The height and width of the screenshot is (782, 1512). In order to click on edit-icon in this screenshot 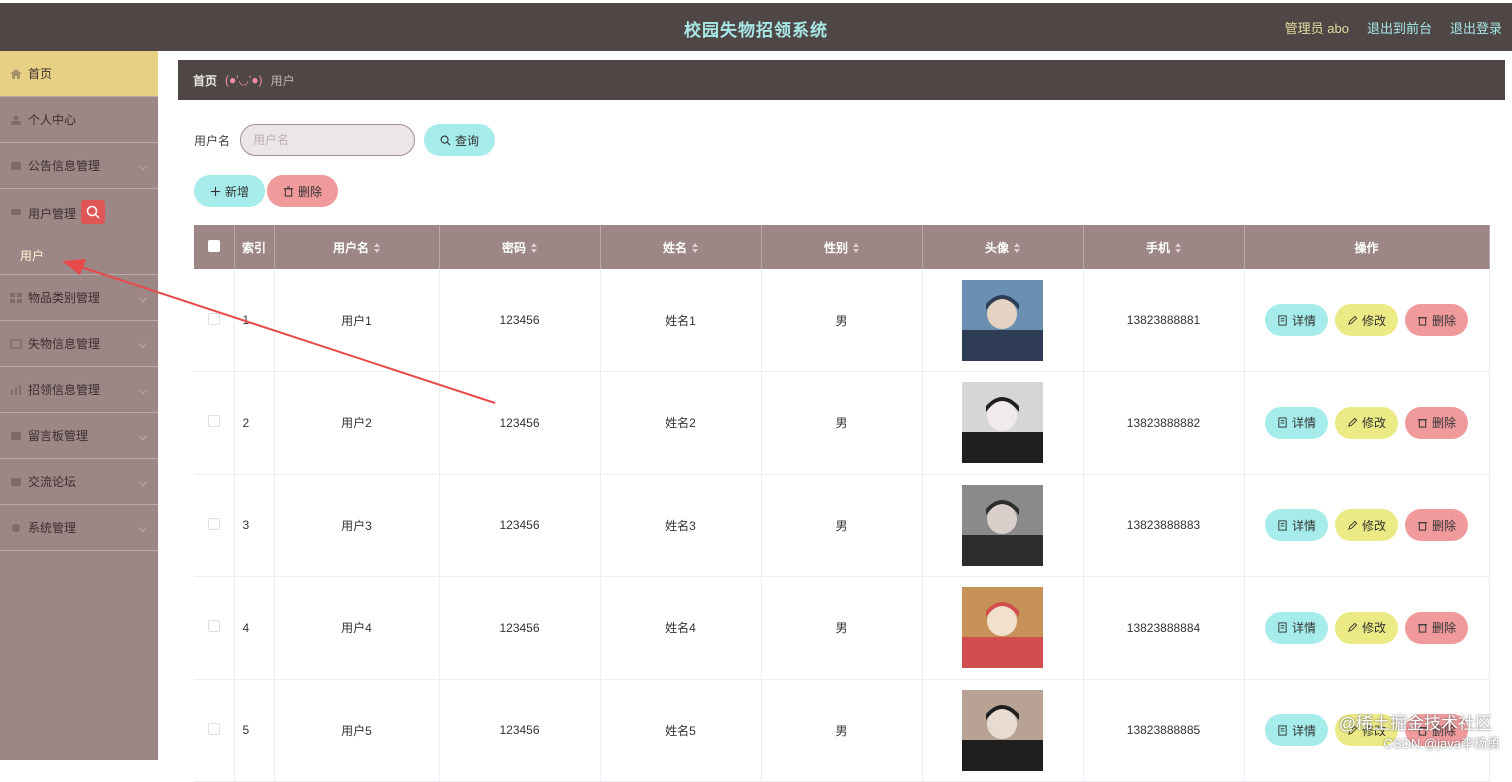, I will do `click(1352, 422)`.